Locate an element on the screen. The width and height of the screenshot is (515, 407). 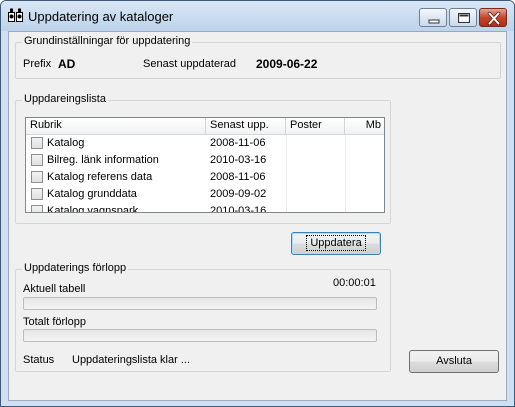
column-header-mb: Mb is located at coordinates (364, 126).